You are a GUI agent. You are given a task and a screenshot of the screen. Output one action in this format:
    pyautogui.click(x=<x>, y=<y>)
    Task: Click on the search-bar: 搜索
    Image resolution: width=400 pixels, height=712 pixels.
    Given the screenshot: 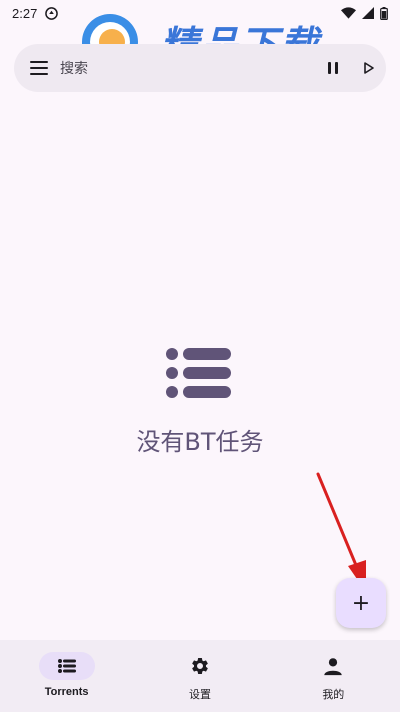 What is the action you would take?
    pyautogui.click(x=200, y=68)
    